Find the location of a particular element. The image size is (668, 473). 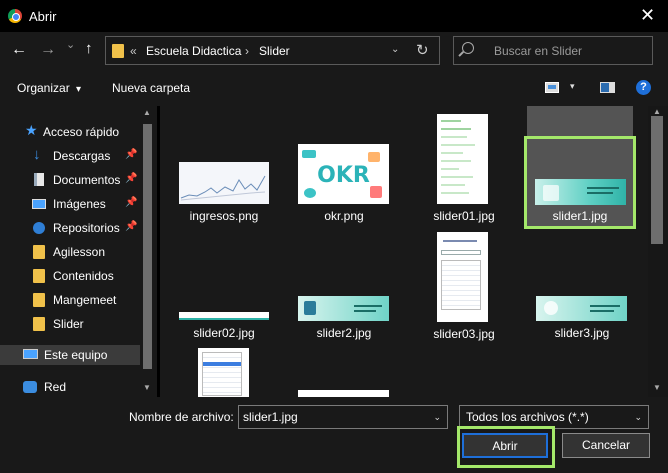

close-icon: ✕ is located at coordinates (647, 15).